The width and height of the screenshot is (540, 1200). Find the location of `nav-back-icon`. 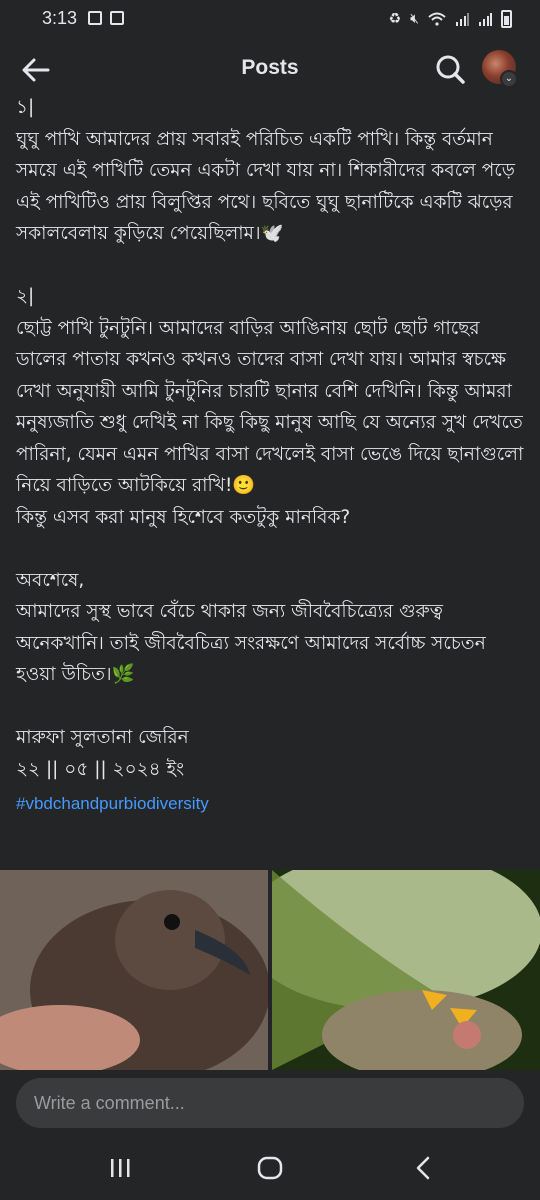

nav-back-icon is located at coordinates (423, 1168).